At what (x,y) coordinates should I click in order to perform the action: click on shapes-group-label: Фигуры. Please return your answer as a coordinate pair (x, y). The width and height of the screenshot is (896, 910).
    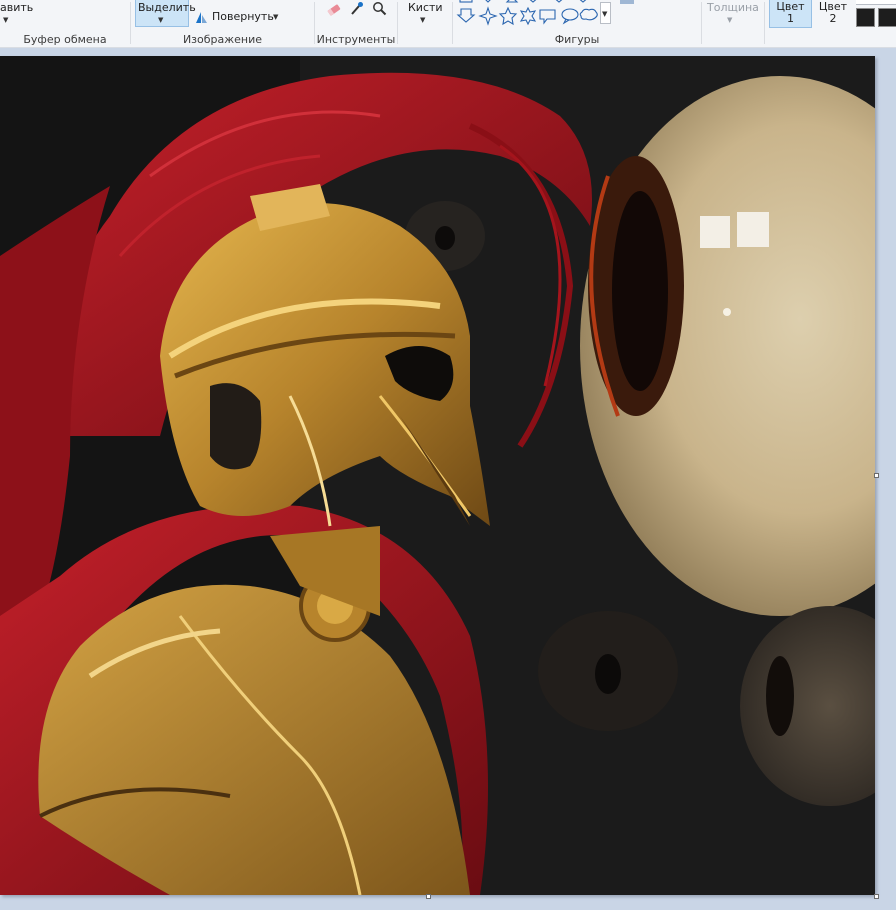
    Looking at the image, I should click on (577, 39).